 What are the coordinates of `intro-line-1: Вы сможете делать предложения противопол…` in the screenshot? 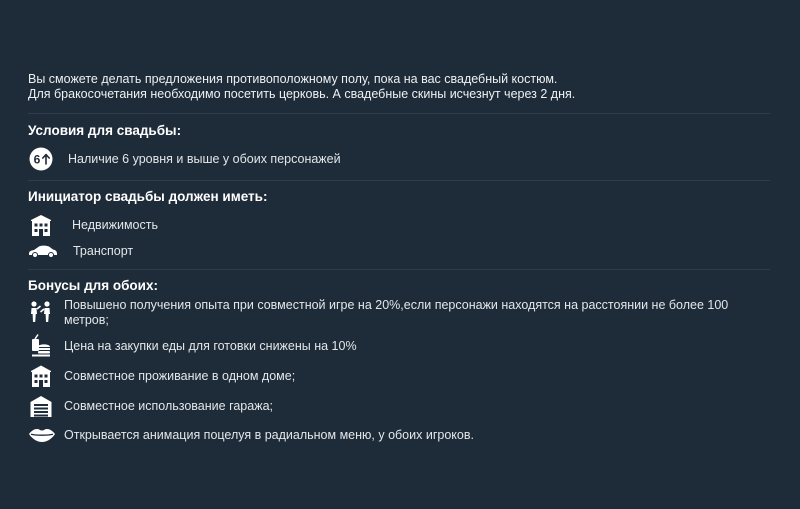 It's located at (293, 79).